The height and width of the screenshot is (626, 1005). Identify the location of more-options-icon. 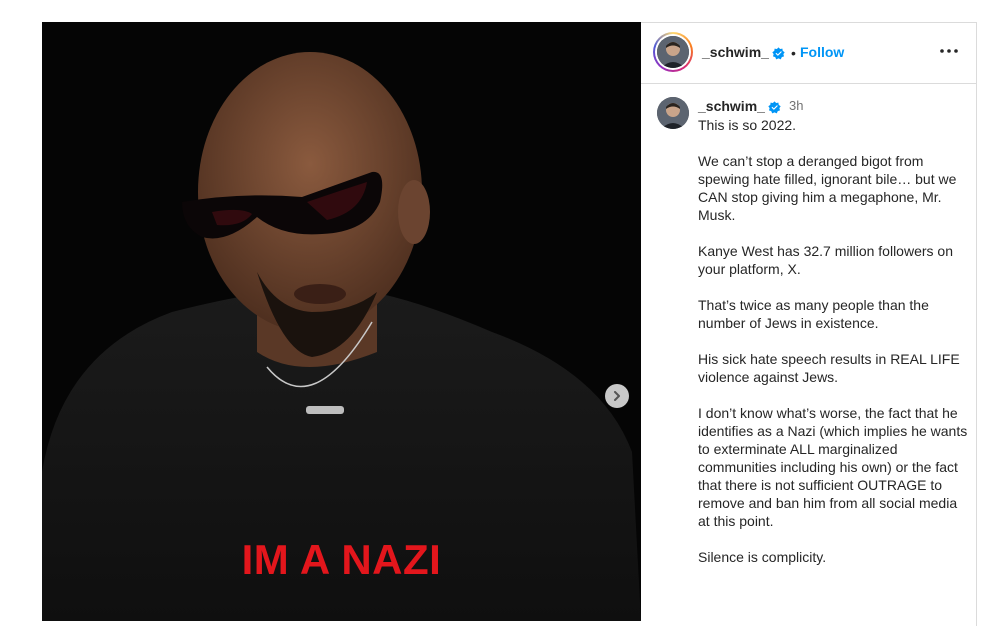
(949, 51).